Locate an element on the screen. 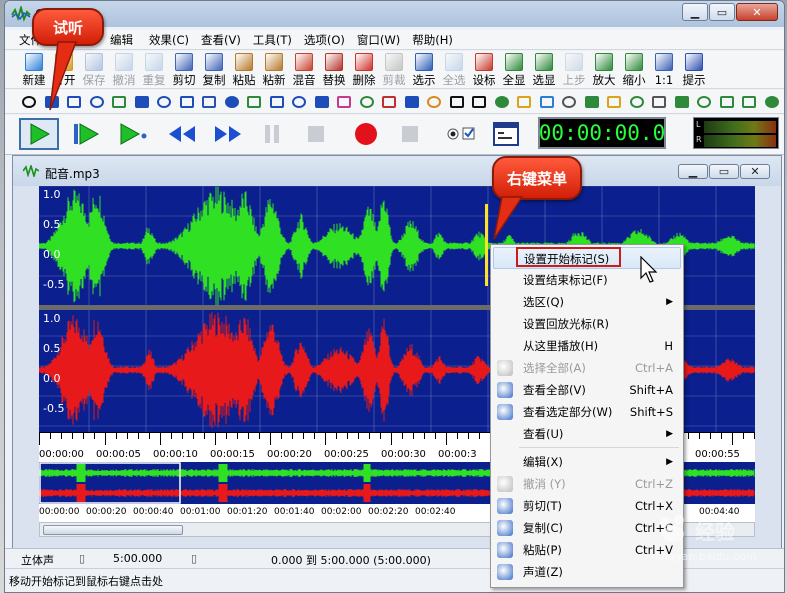 Image resolution: width=787 pixels, height=593 pixels. toolbar-redo-button: 重复 is located at coordinates (154, 70).